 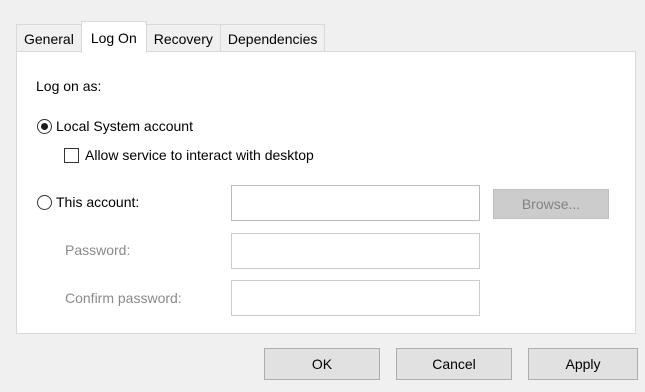 What do you see at coordinates (71, 155) in the screenshot?
I see `interact-desktop-checkbox` at bounding box center [71, 155].